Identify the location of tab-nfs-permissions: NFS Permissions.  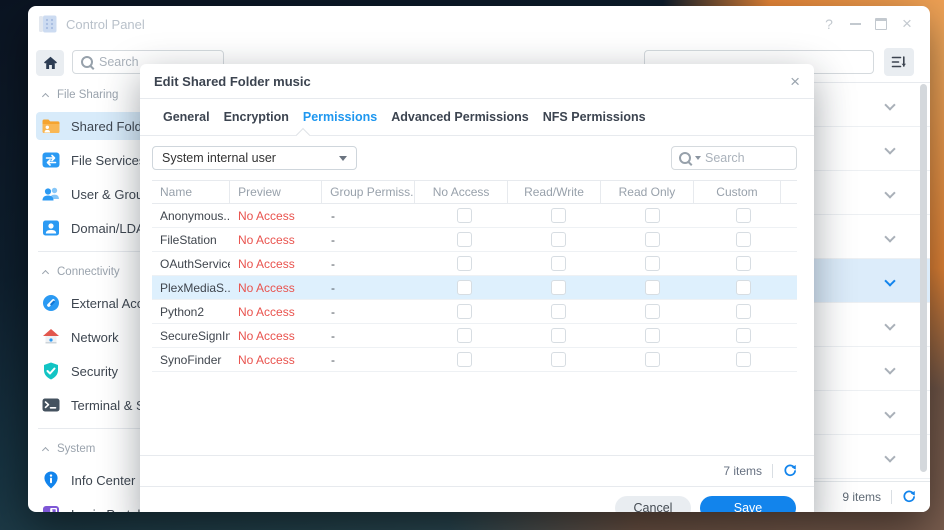
(594, 117).